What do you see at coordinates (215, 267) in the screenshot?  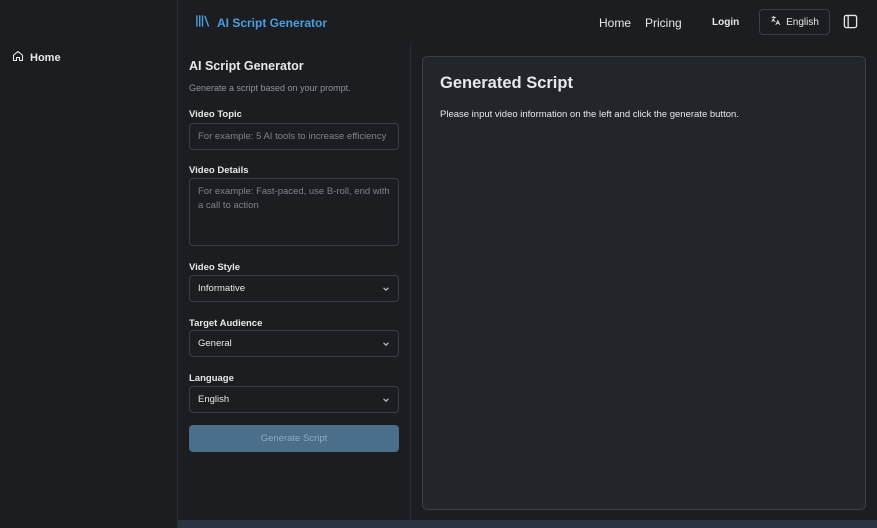 I see `video-style-label: Video Style` at bounding box center [215, 267].